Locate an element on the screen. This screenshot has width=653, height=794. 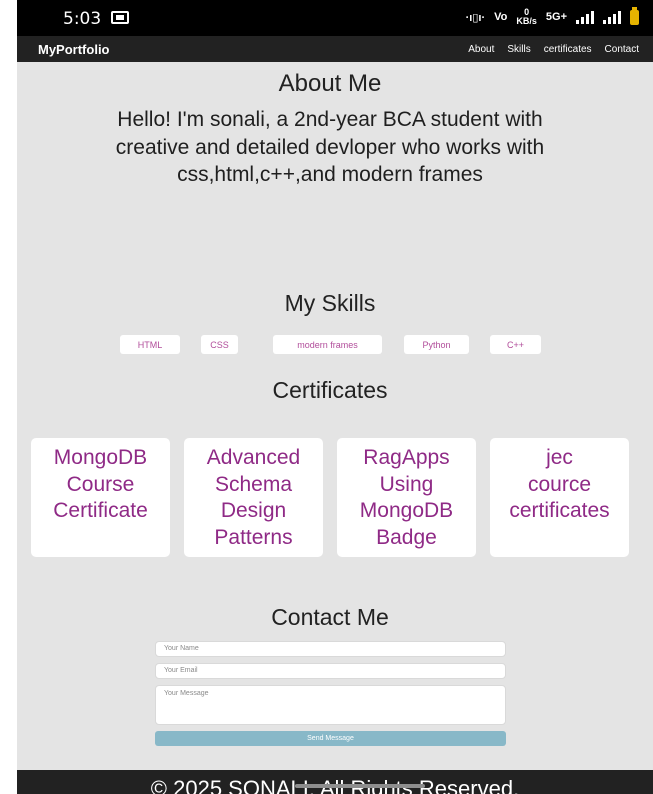
skill-modern-frames: modern frames is located at coordinates (327, 344).